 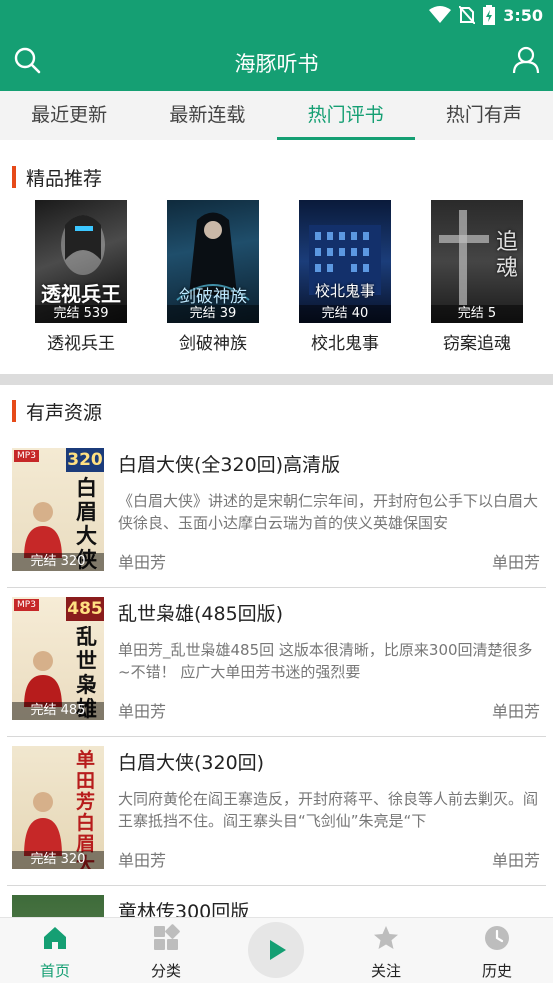 I want to click on book-name: 透视兵王, so click(x=81, y=344).